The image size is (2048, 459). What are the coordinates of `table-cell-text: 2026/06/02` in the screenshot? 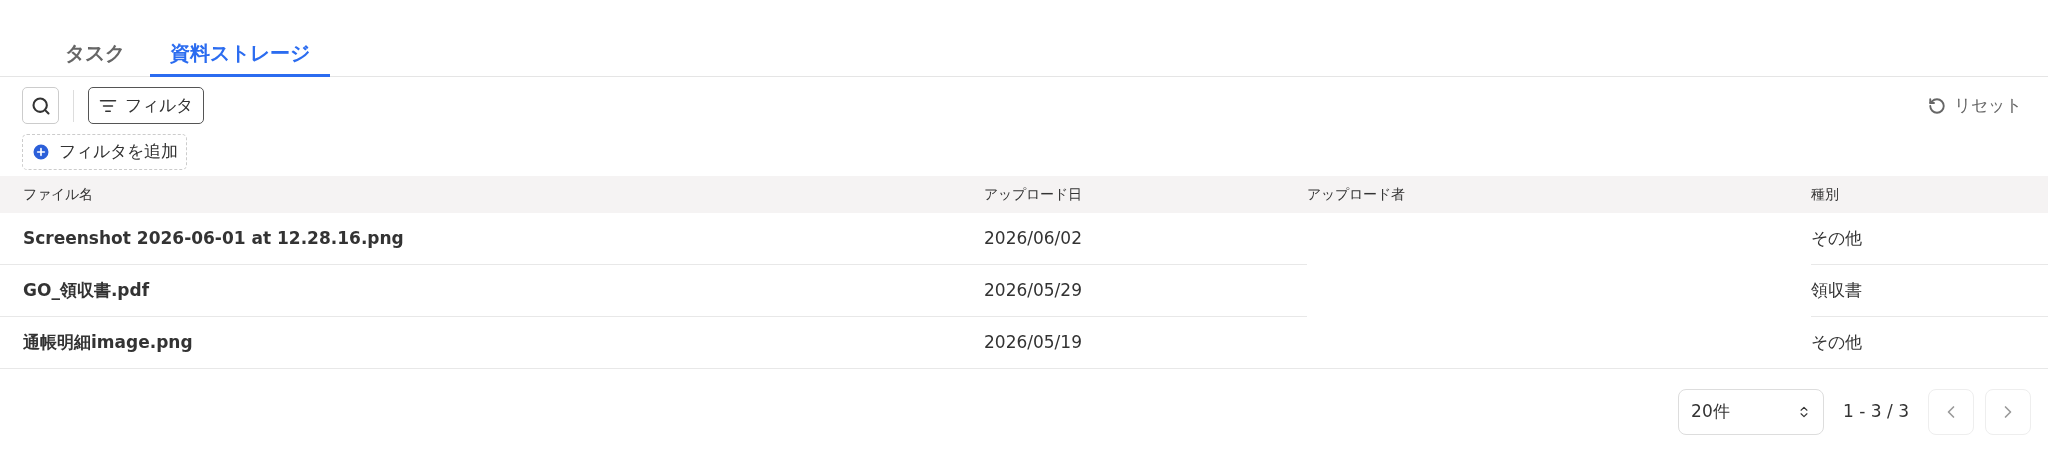 It's located at (1033, 238).